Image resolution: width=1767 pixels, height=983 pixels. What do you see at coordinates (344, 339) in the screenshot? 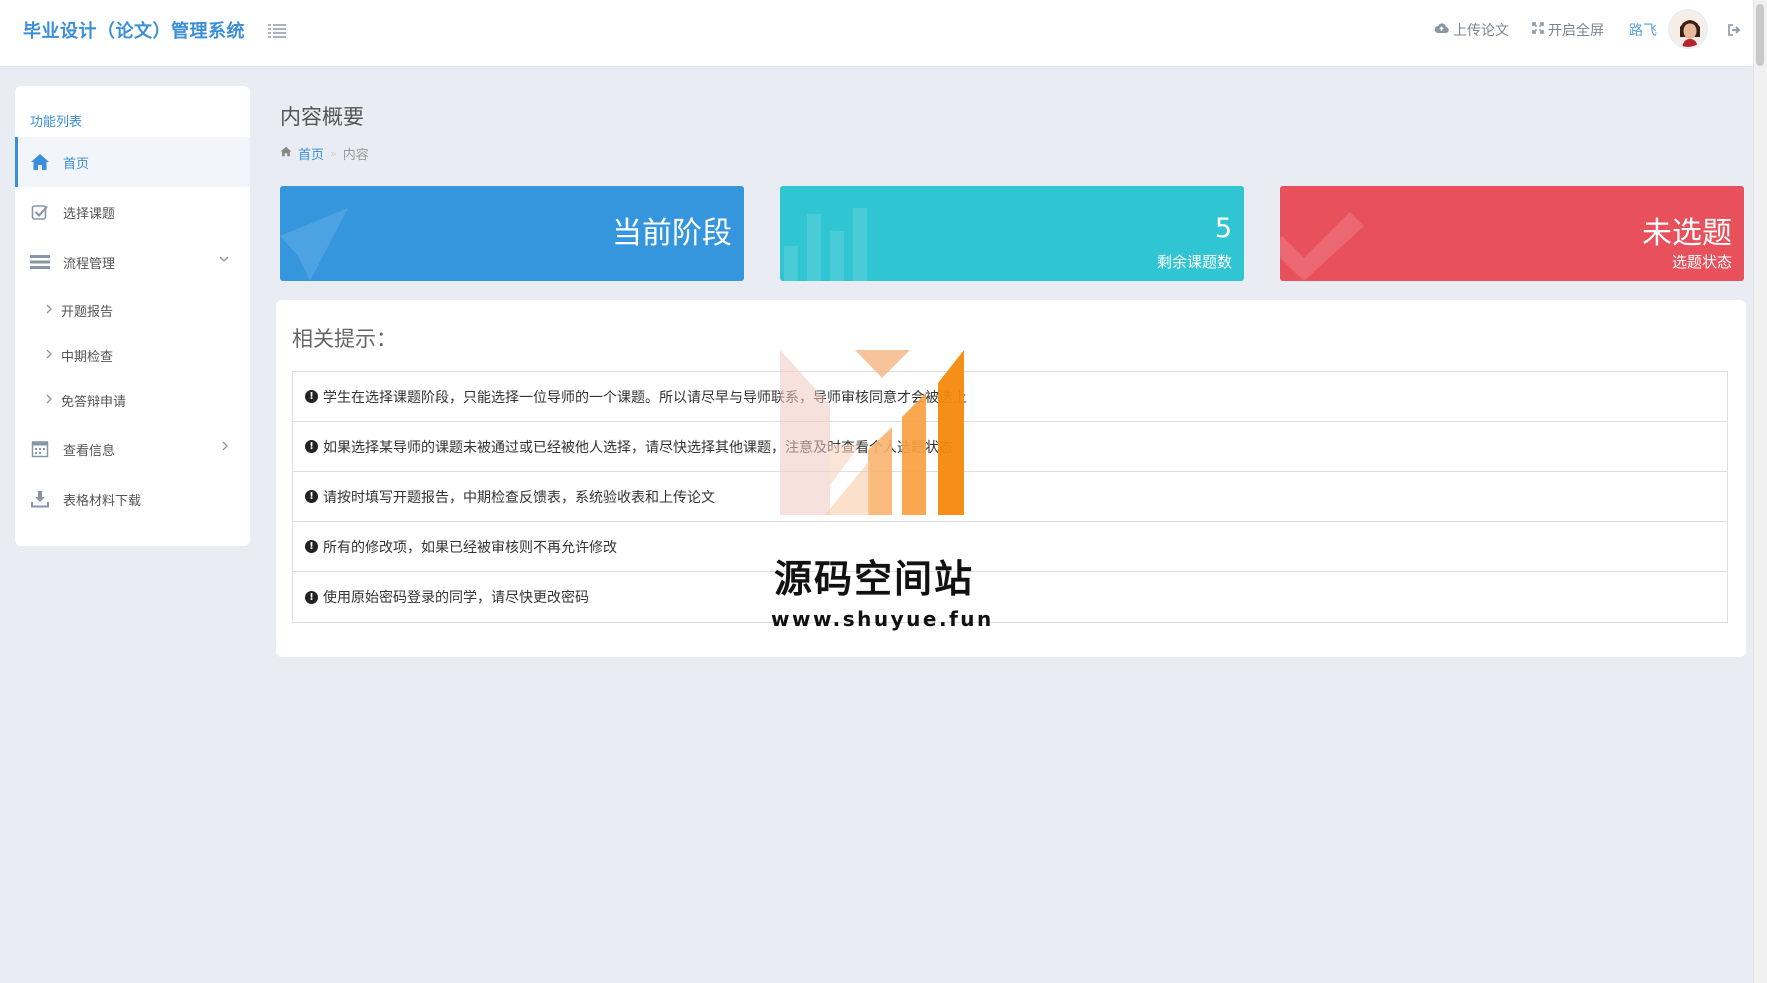
I see `tips-heading: 相关提示：` at bounding box center [344, 339].